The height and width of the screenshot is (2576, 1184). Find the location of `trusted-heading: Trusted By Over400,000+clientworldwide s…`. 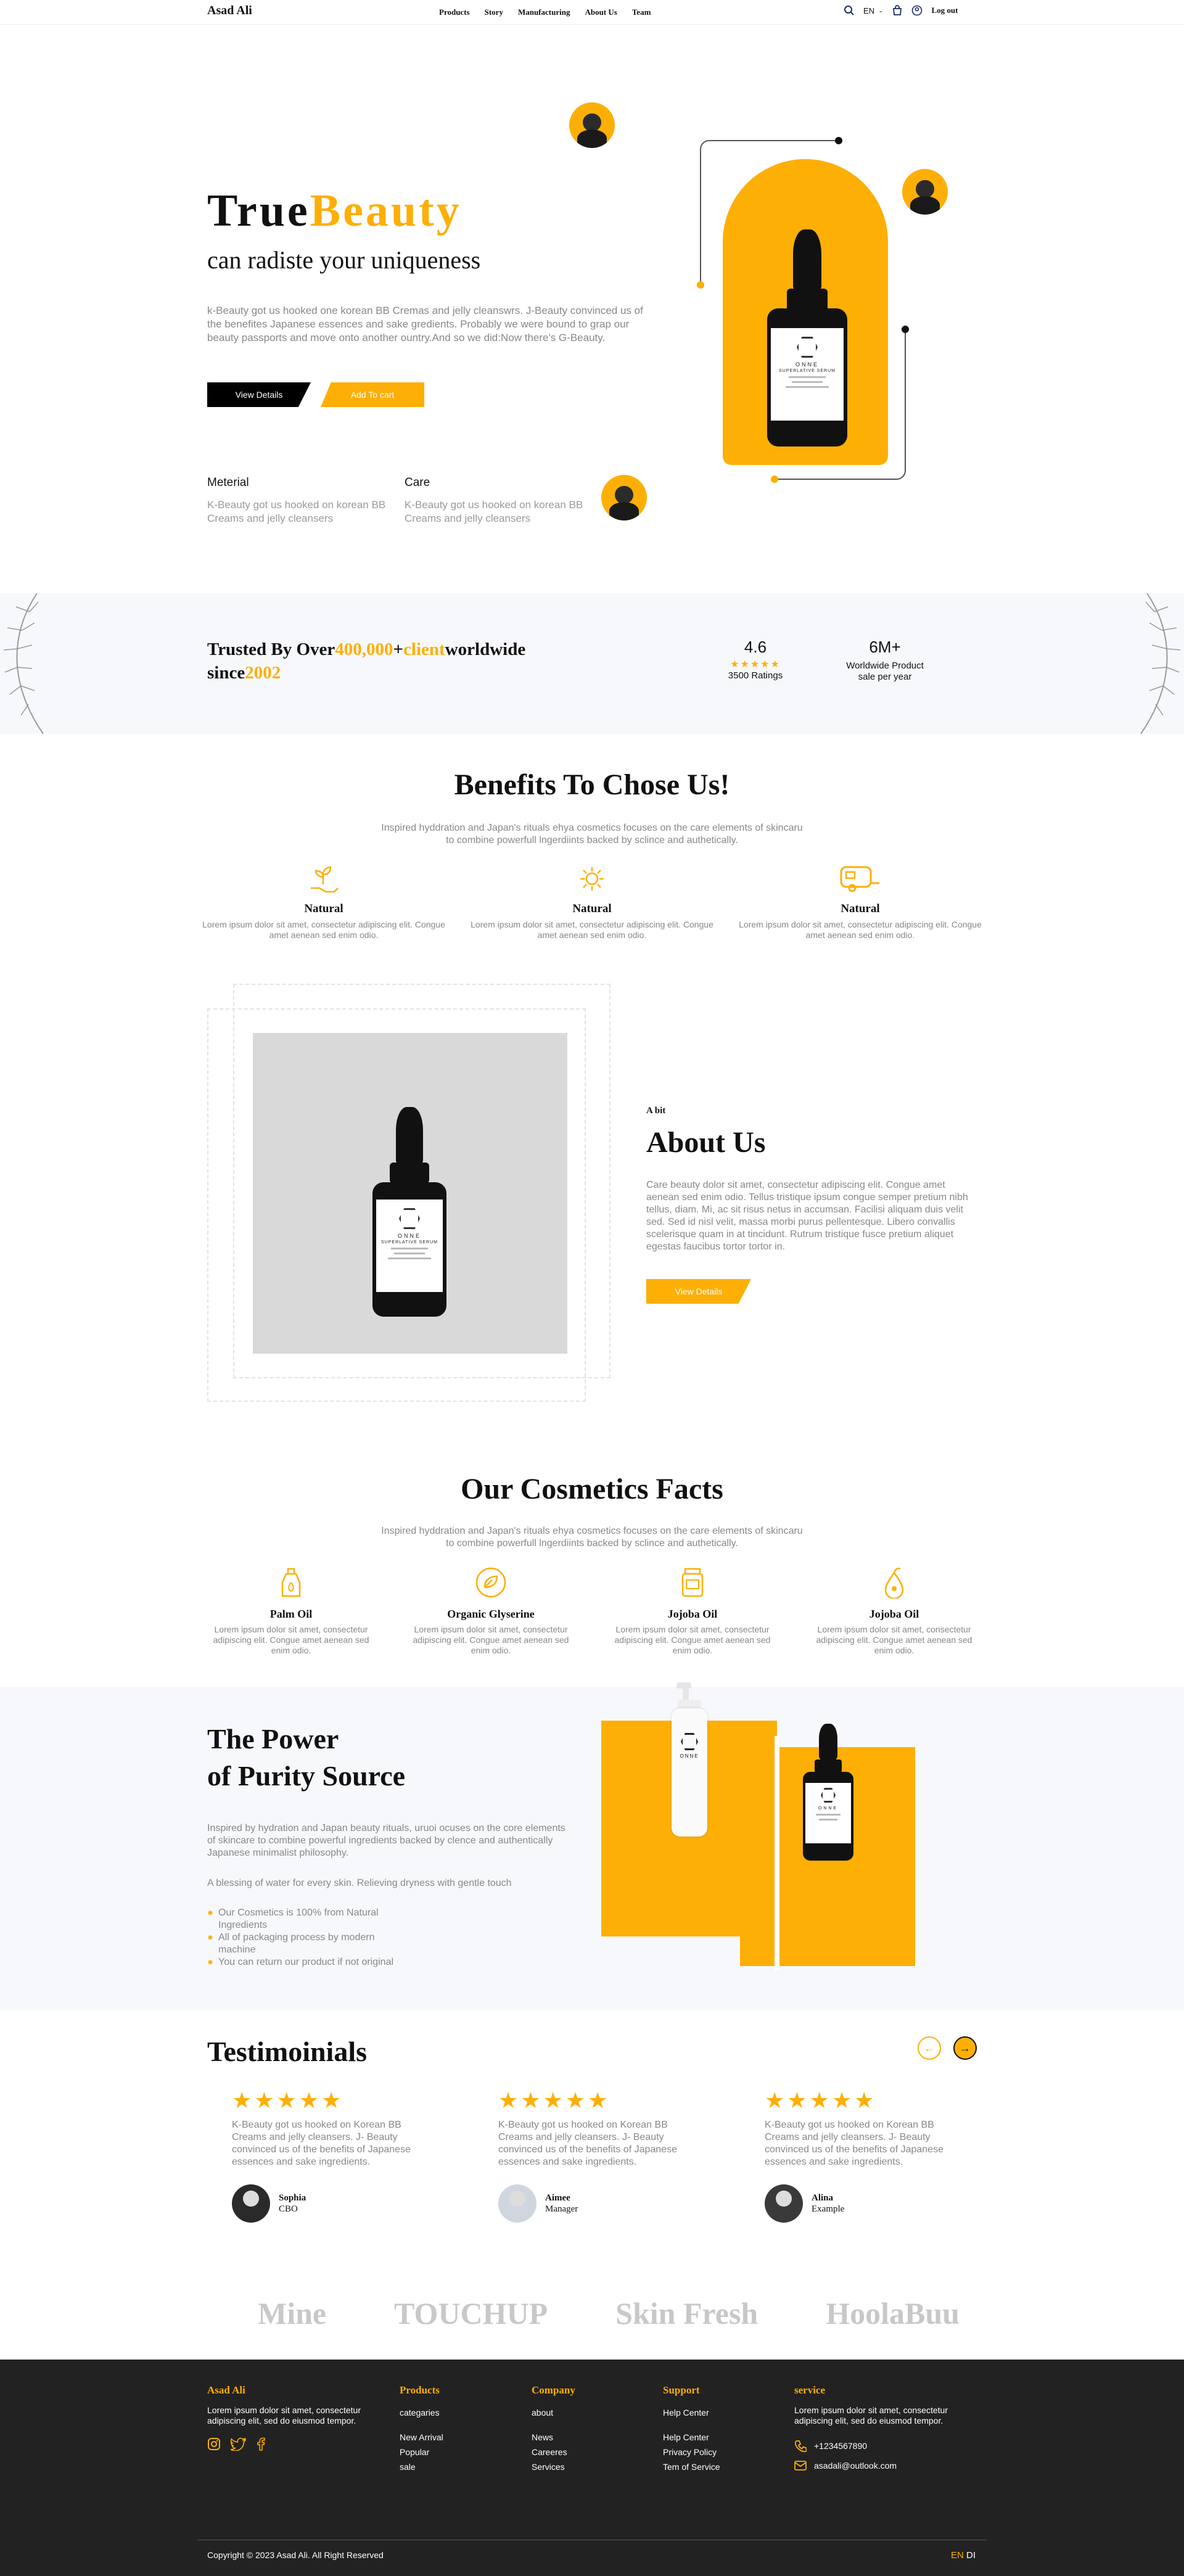

trusted-heading: Trusted By Over400,000+clientworldwide s… is located at coordinates (367, 661).